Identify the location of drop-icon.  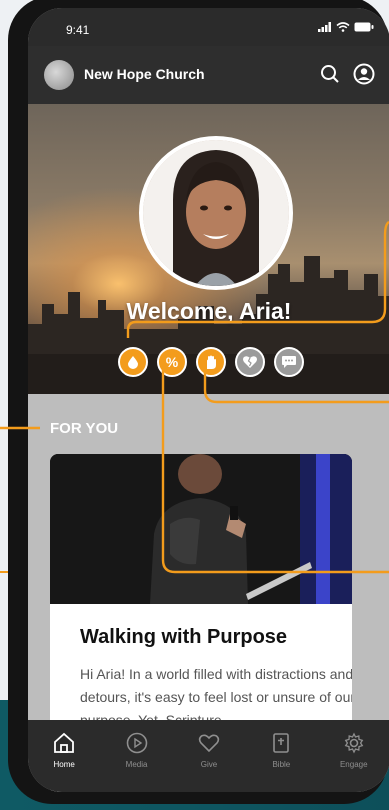
(133, 362).